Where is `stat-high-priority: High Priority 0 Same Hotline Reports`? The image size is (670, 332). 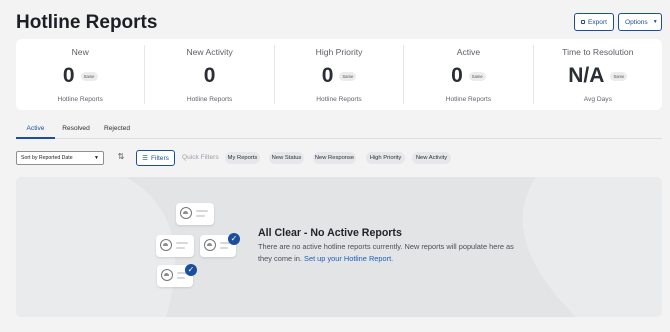 stat-high-priority: High Priority 0 Same Hotline Reports is located at coordinates (340, 74).